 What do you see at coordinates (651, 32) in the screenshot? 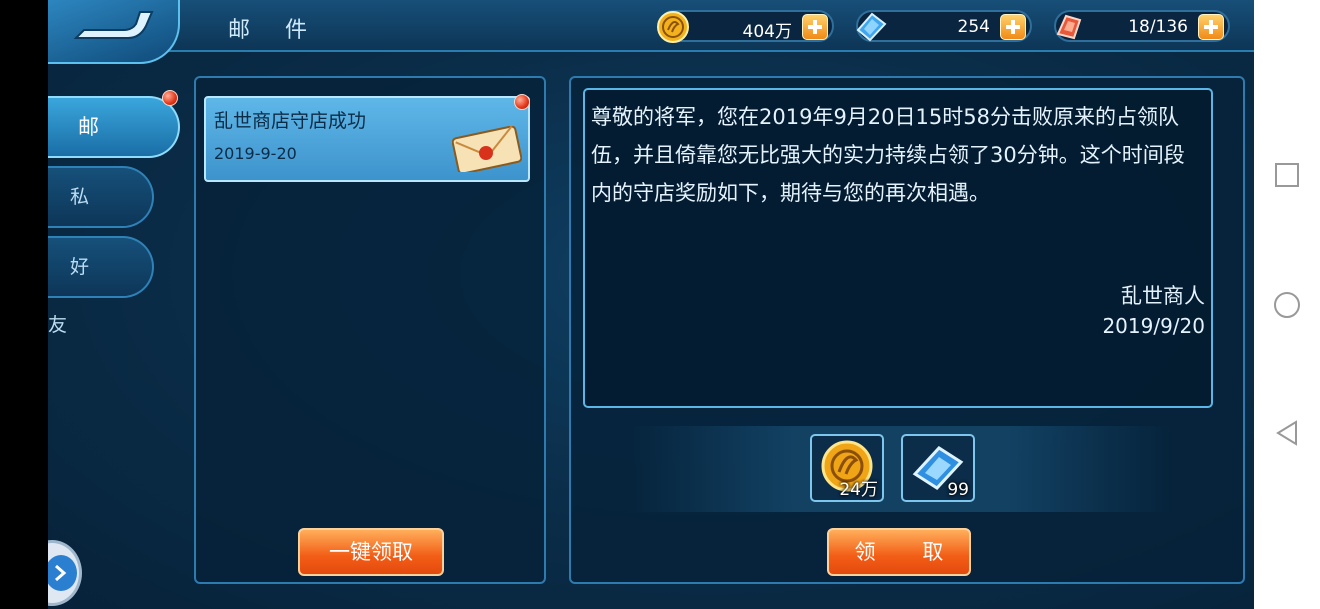
I see `top-bar: 邮 件 404万 254 18/136` at bounding box center [651, 32].